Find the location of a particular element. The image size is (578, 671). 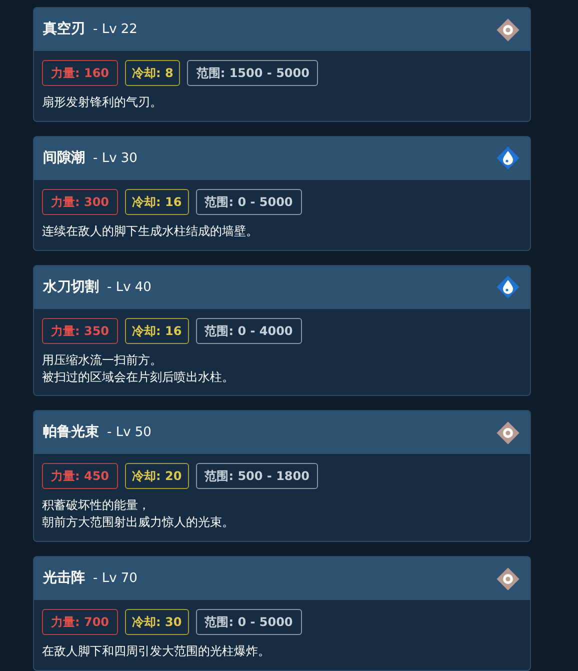

range-tag: 范围: 500 - 1800 is located at coordinates (257, 476).